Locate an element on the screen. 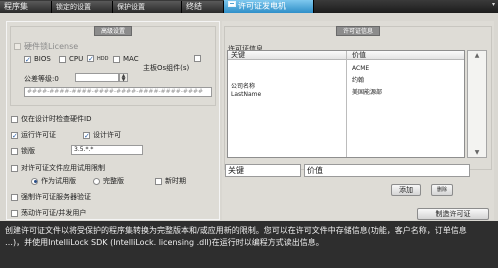  hardware-lock-label: 硬件锁License is located at coordinates (51, 46).